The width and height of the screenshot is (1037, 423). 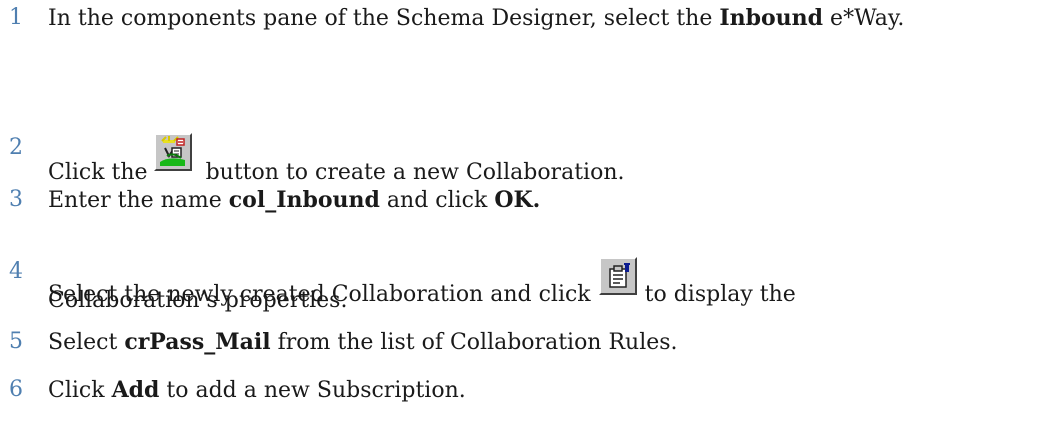 I want to click on new-collaboration-icon, so click(x=172, y=151).